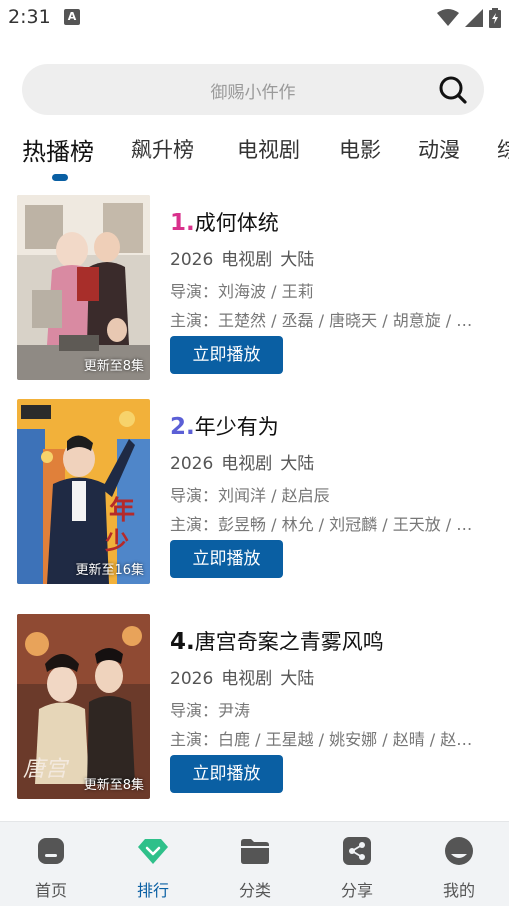 The height and width of the screenshot is (906, 509). I want to click on notification-icon: A, so click(72, 17).